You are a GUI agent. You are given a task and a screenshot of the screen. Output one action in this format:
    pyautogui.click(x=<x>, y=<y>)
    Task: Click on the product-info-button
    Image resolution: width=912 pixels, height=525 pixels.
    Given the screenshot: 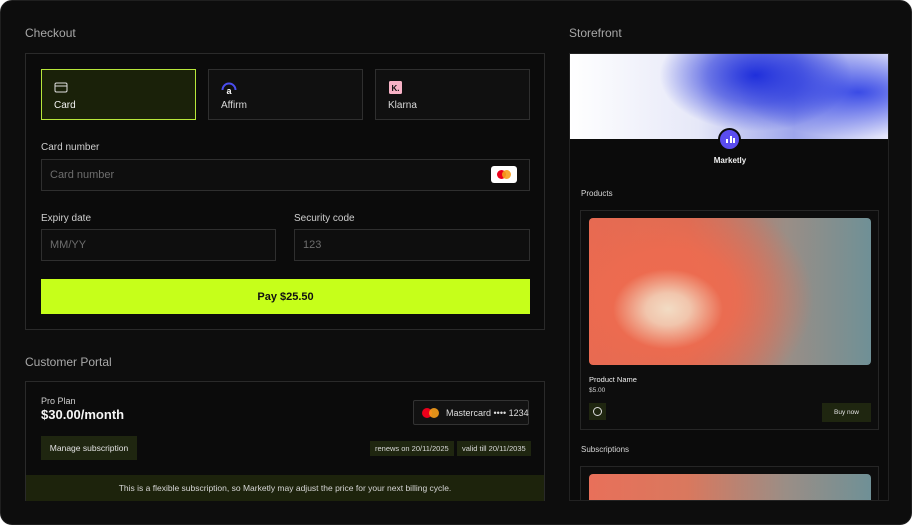 What is the action you would take?
    pyautogui.click(x=597, y=411)
    